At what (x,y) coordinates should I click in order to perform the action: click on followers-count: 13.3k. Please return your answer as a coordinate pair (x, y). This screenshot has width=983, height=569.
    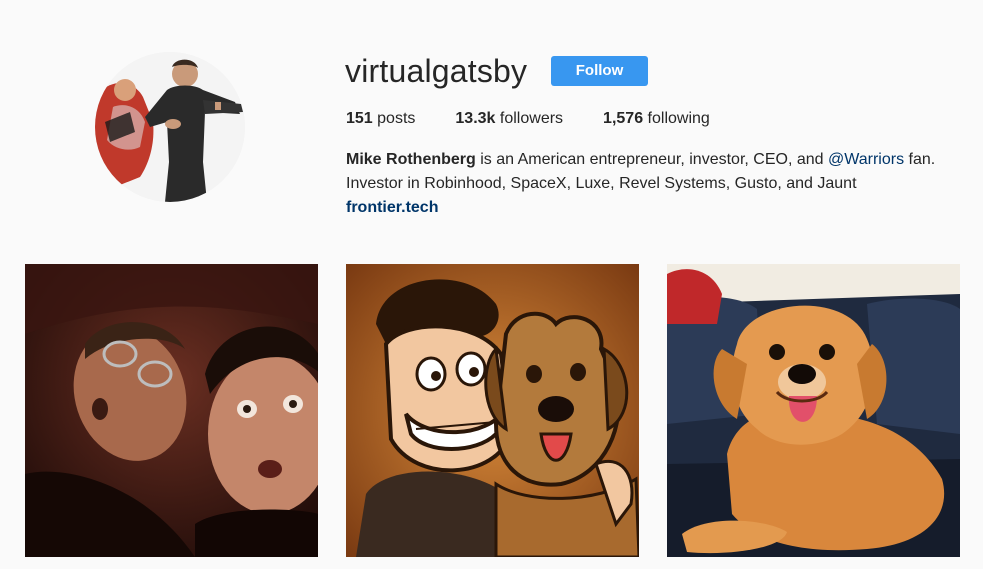
    Looking at the image, I should click on (475, 118).